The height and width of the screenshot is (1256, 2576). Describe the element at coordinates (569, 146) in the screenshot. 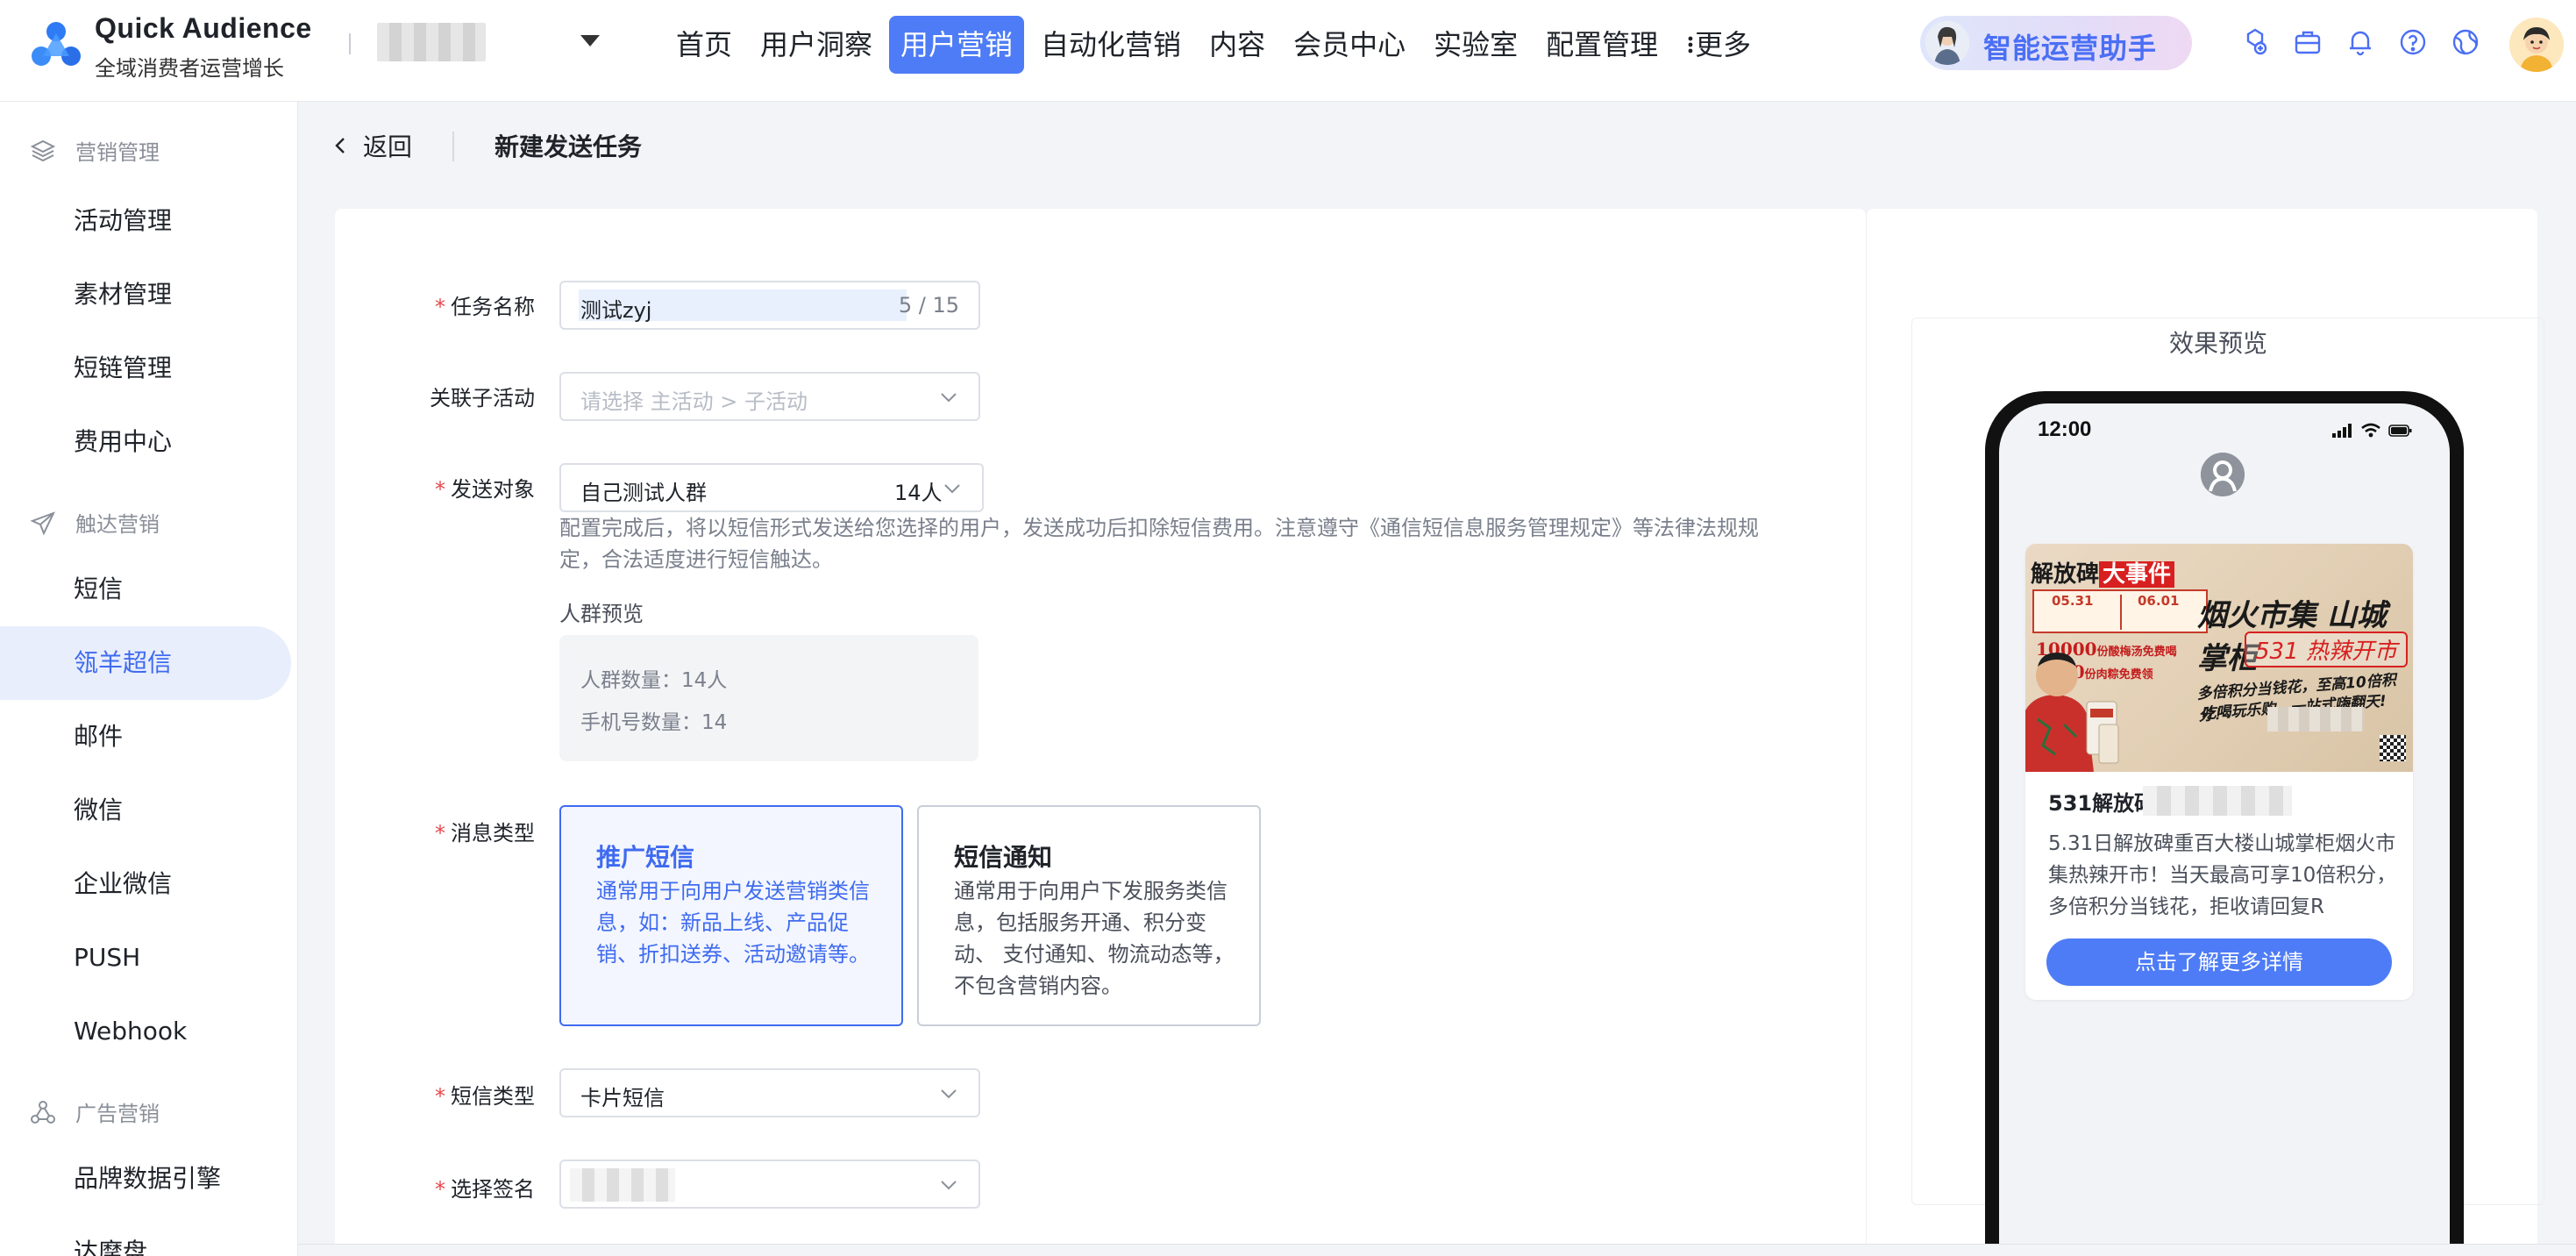

I see `page-title: 新建发送任务` at that location.